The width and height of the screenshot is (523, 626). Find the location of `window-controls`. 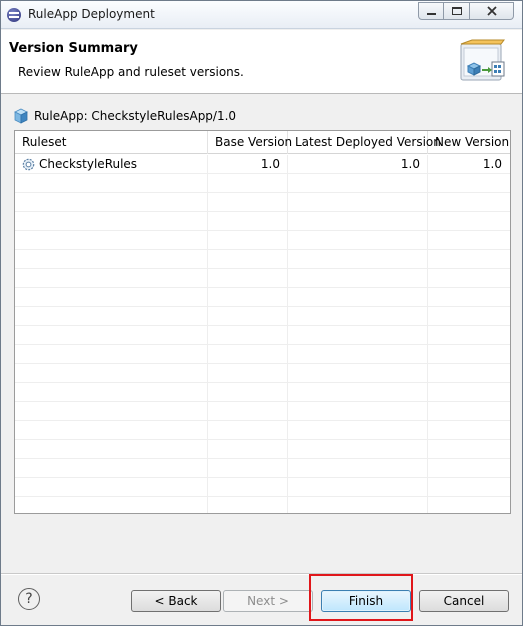

window-controls is located at coordinates (466, 11).